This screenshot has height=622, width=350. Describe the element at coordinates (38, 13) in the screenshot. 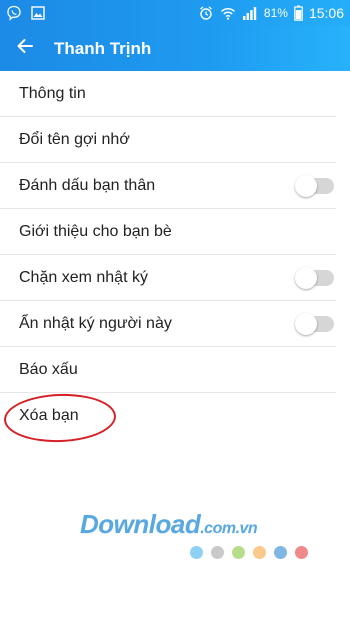

I see `gallery-icon` at that location.